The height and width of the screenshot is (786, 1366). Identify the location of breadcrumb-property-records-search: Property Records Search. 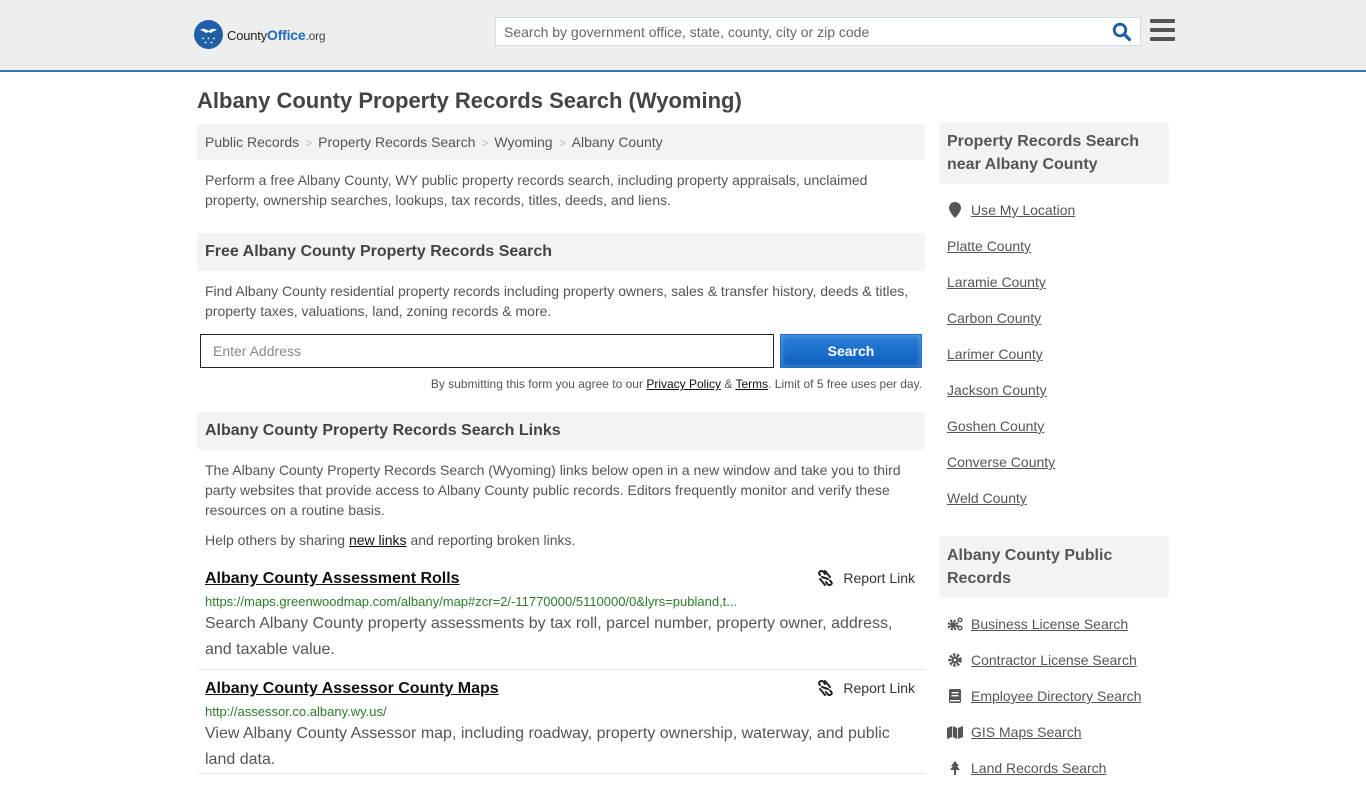
(396, 142).